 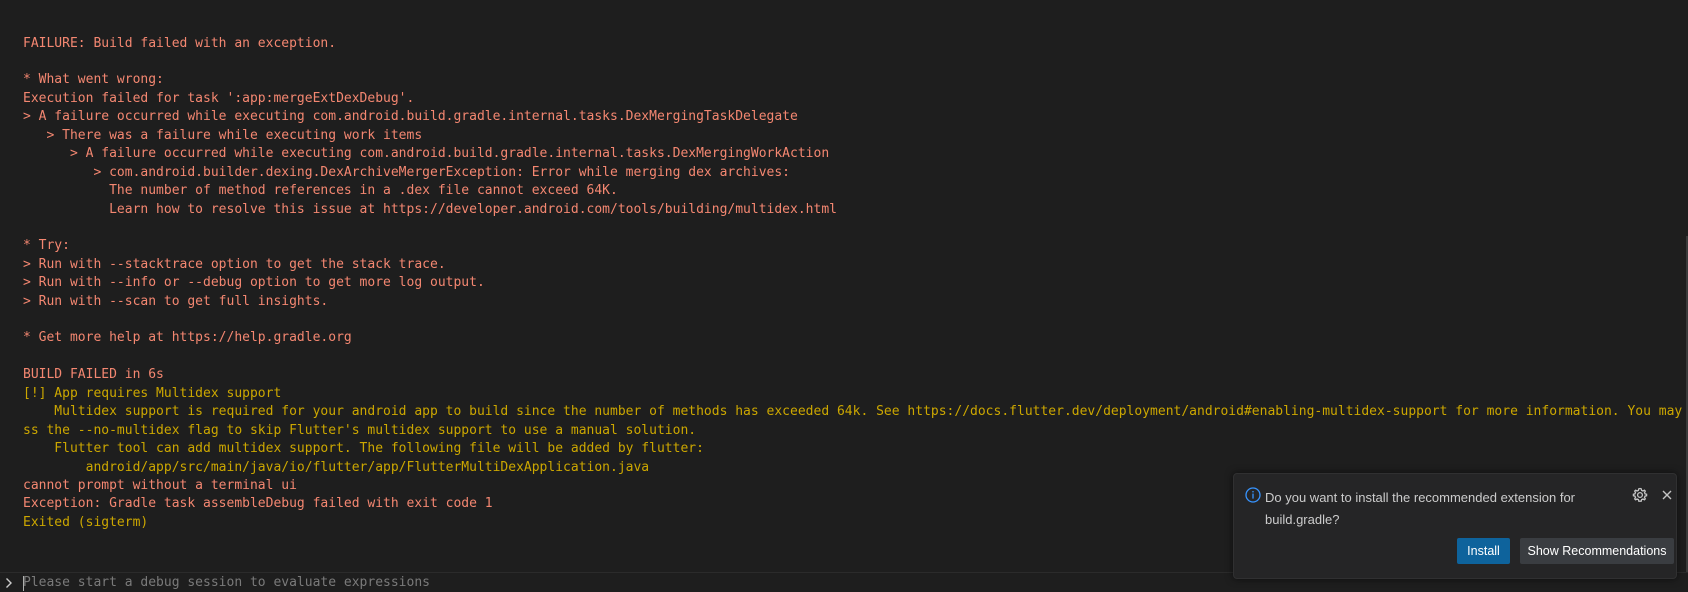 I want to click on console-line: [!] App requires Multidex support, so click(x=152, y=393).